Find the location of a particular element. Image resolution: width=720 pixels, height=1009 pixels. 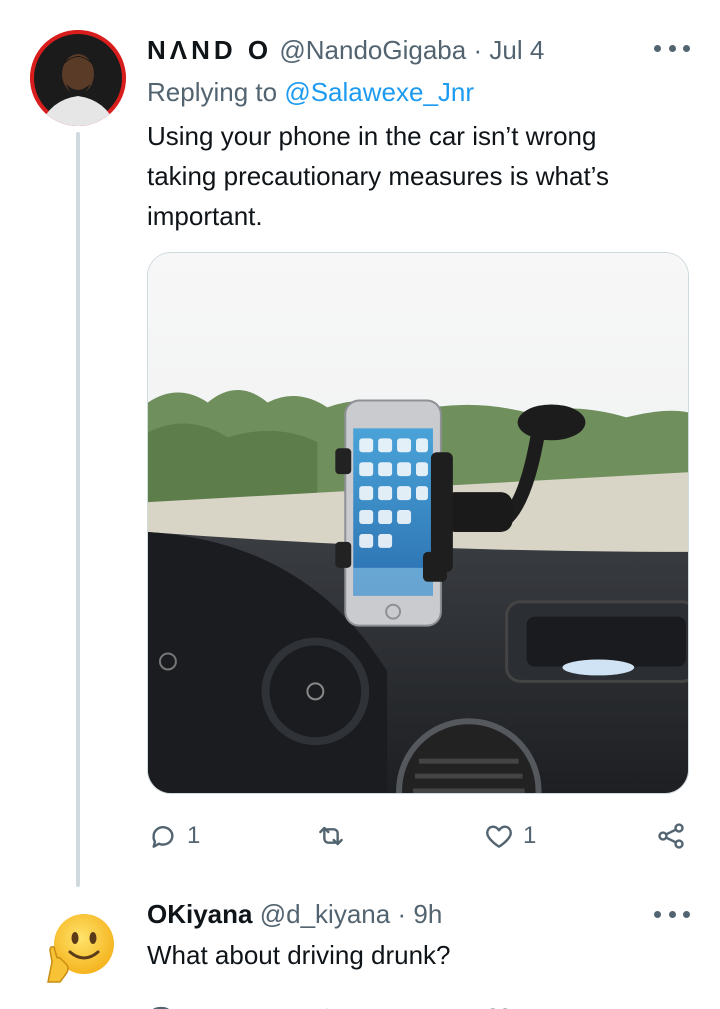

tweet-text-line: important. is located at coordinates (205, 216).